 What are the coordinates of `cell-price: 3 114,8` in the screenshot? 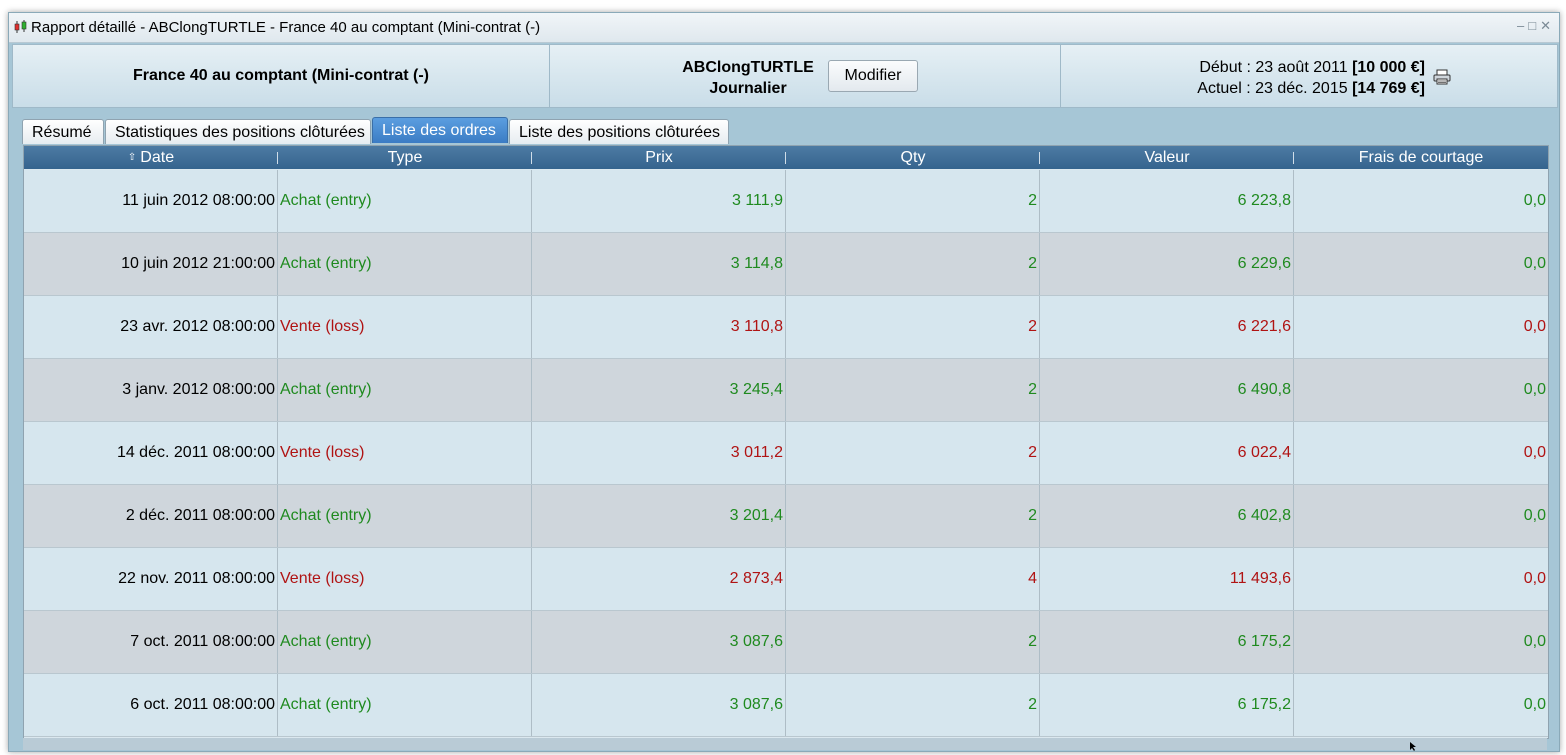 It's located at (659, 264).